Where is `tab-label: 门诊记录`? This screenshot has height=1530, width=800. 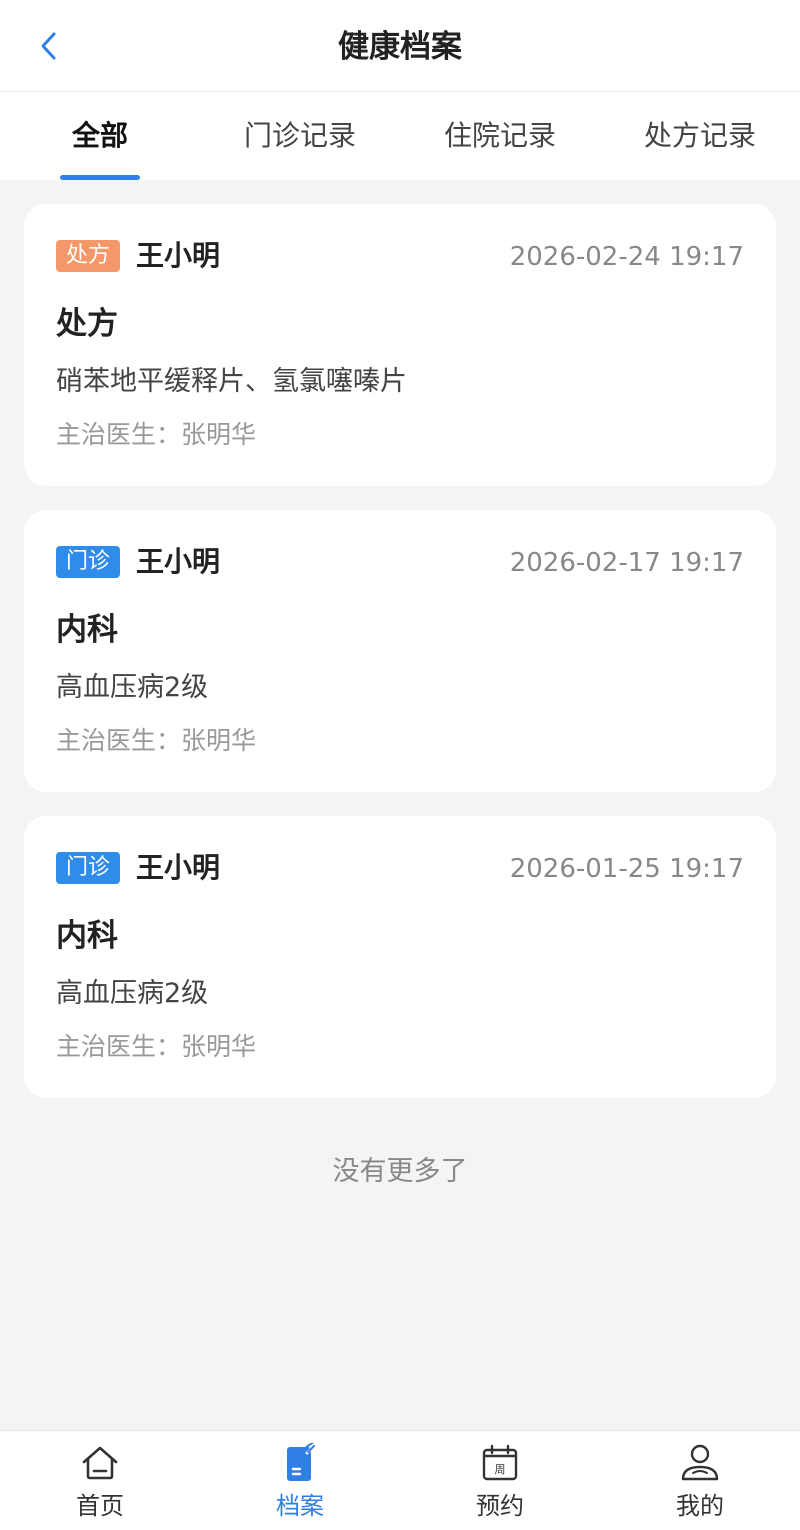
tab-label: 门诊记录 is located at coordinates (299, 135).